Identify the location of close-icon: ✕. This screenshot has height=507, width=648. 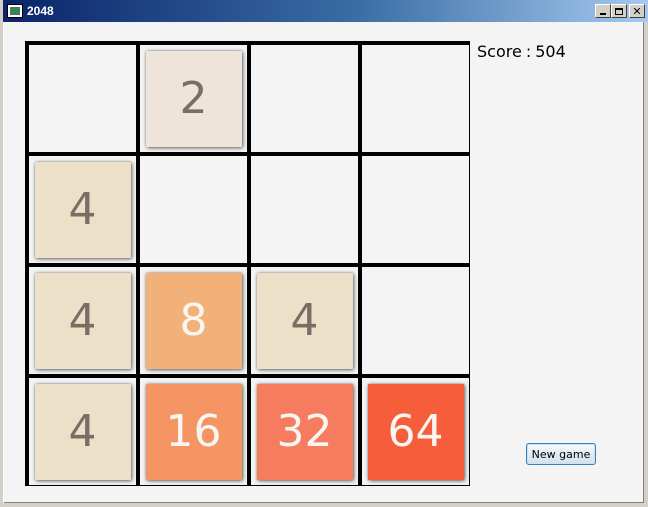
(637, 11).